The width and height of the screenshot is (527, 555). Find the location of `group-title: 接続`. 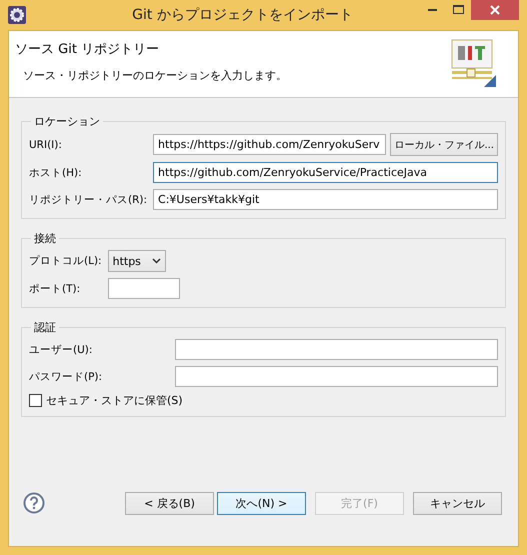

group-title: 接続 is located at coordinates (45, 238).